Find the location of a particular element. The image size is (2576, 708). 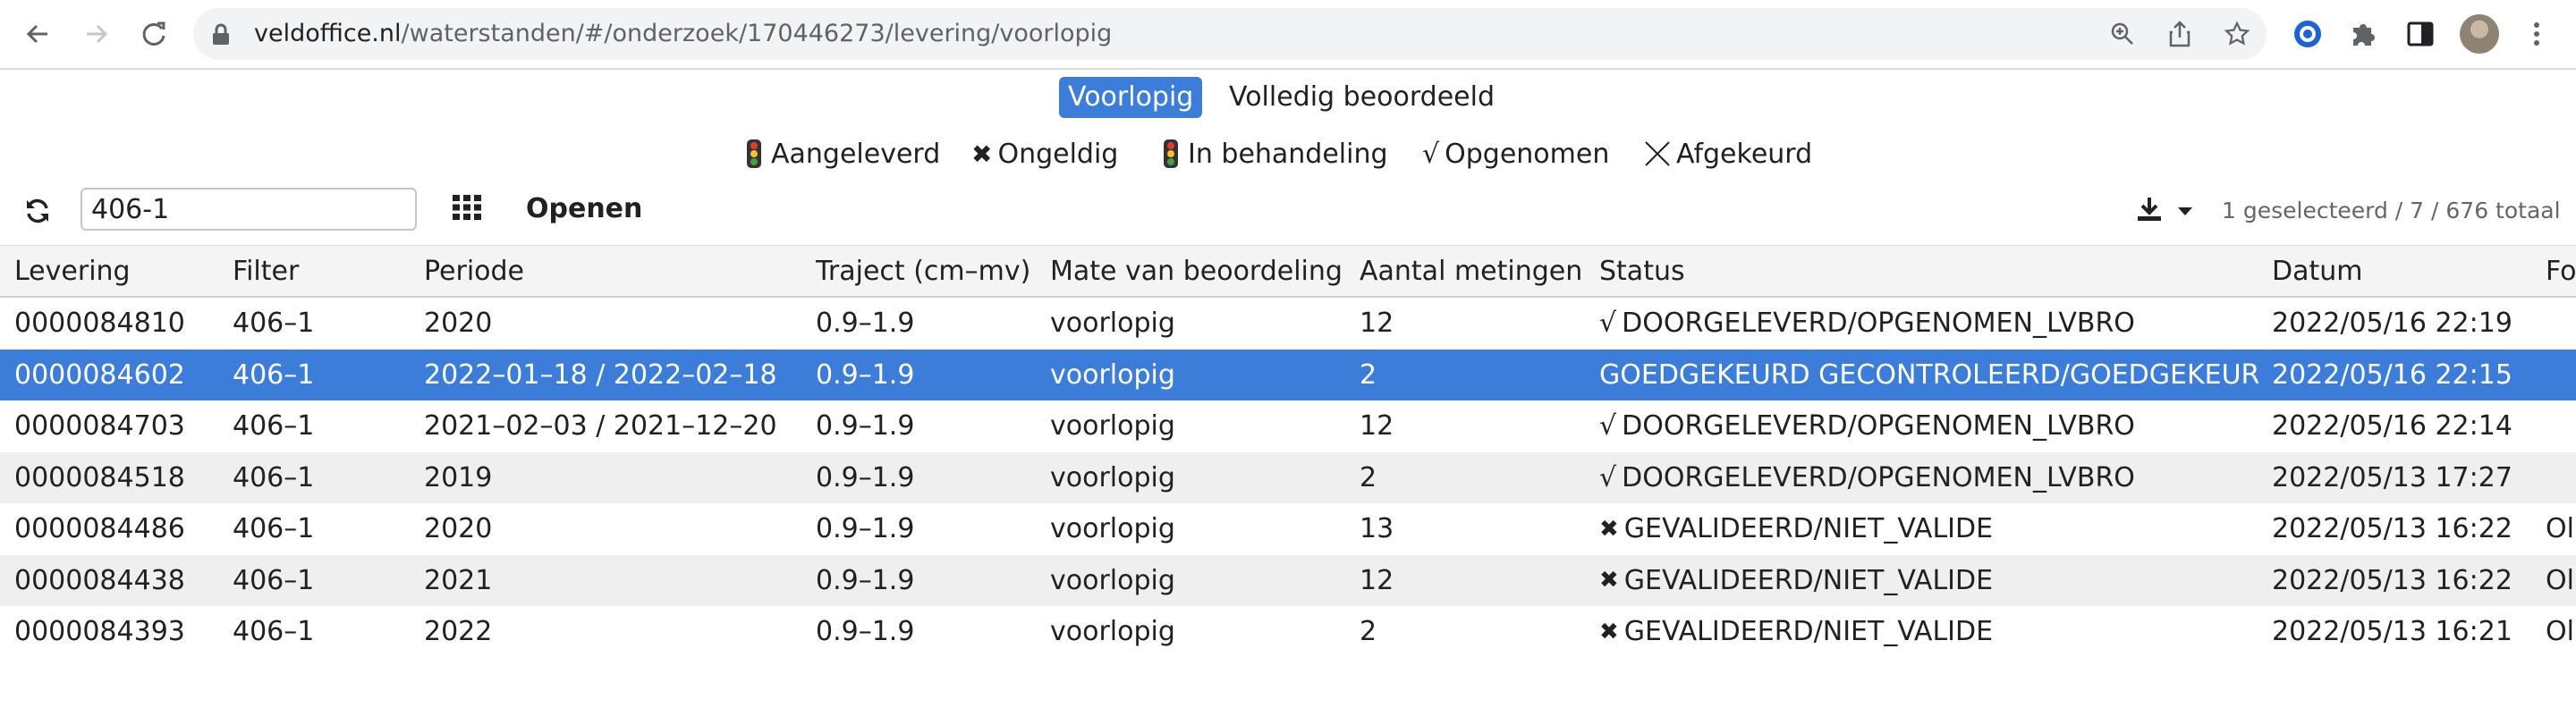

cell-levering: 0000084703 is located at coordinates (99, 426).